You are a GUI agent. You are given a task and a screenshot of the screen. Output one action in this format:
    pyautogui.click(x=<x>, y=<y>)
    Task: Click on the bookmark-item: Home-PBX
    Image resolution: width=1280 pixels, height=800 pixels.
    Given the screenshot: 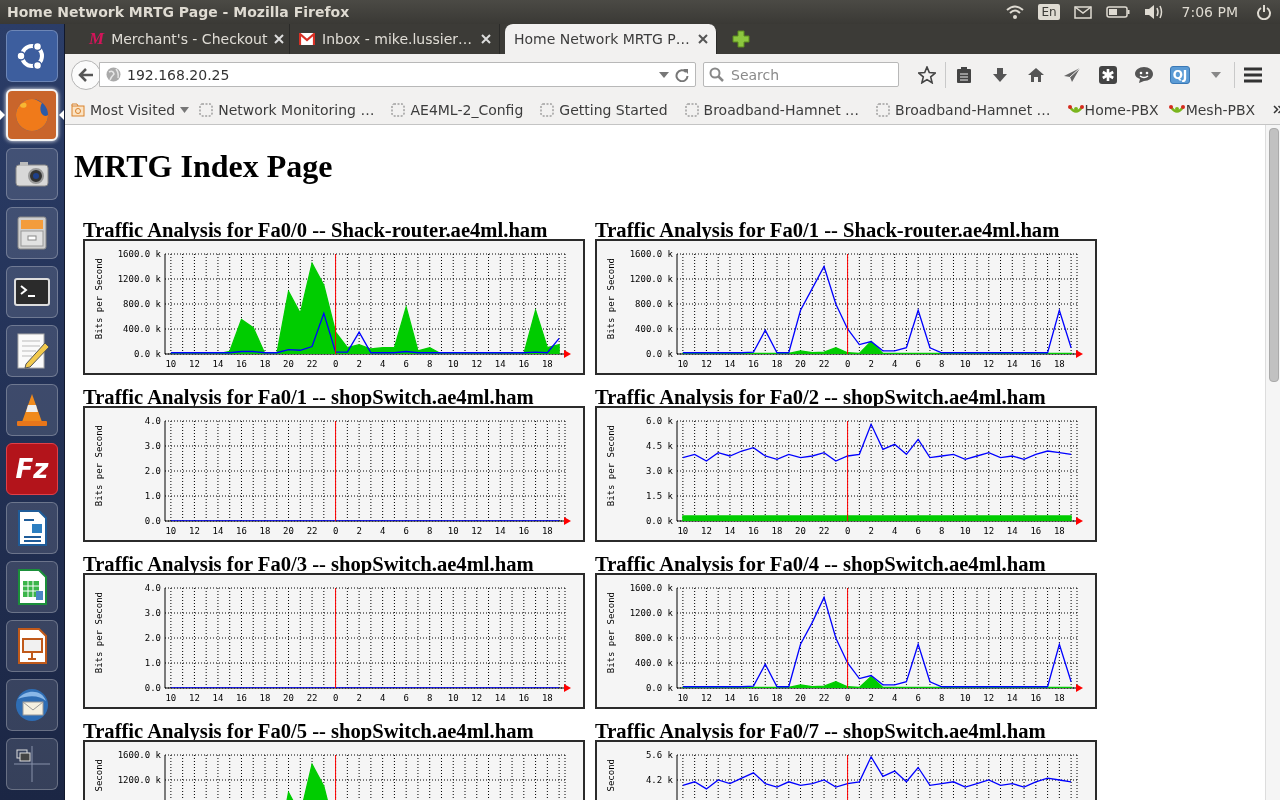 What is the action you would take?
    pyautogui.click(x=1118, y=109)
    